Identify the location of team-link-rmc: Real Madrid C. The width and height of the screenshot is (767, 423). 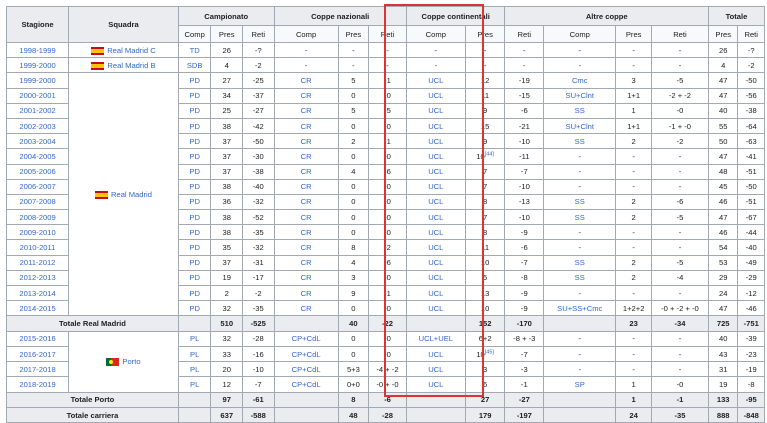
(131, 50).